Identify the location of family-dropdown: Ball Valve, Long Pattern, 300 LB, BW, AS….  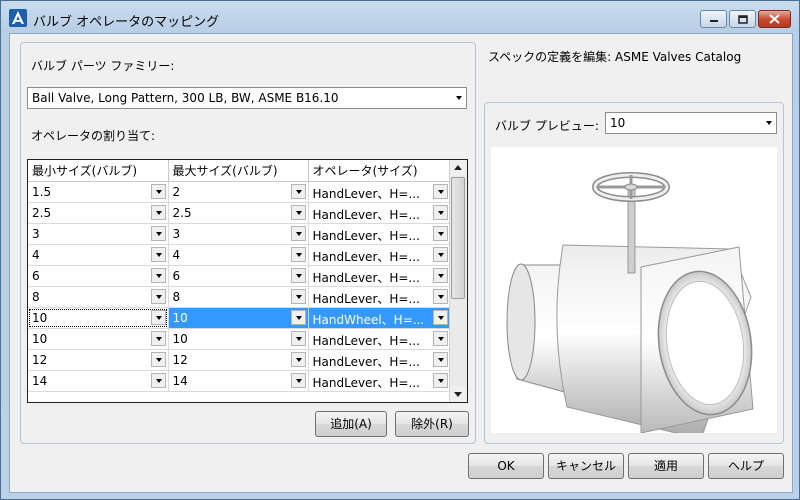
(247, 98).